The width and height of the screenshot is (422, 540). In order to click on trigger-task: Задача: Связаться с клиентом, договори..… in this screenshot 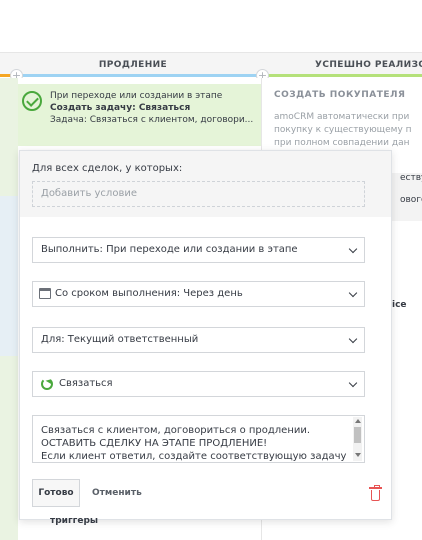, I will do `click(152, 120)`.